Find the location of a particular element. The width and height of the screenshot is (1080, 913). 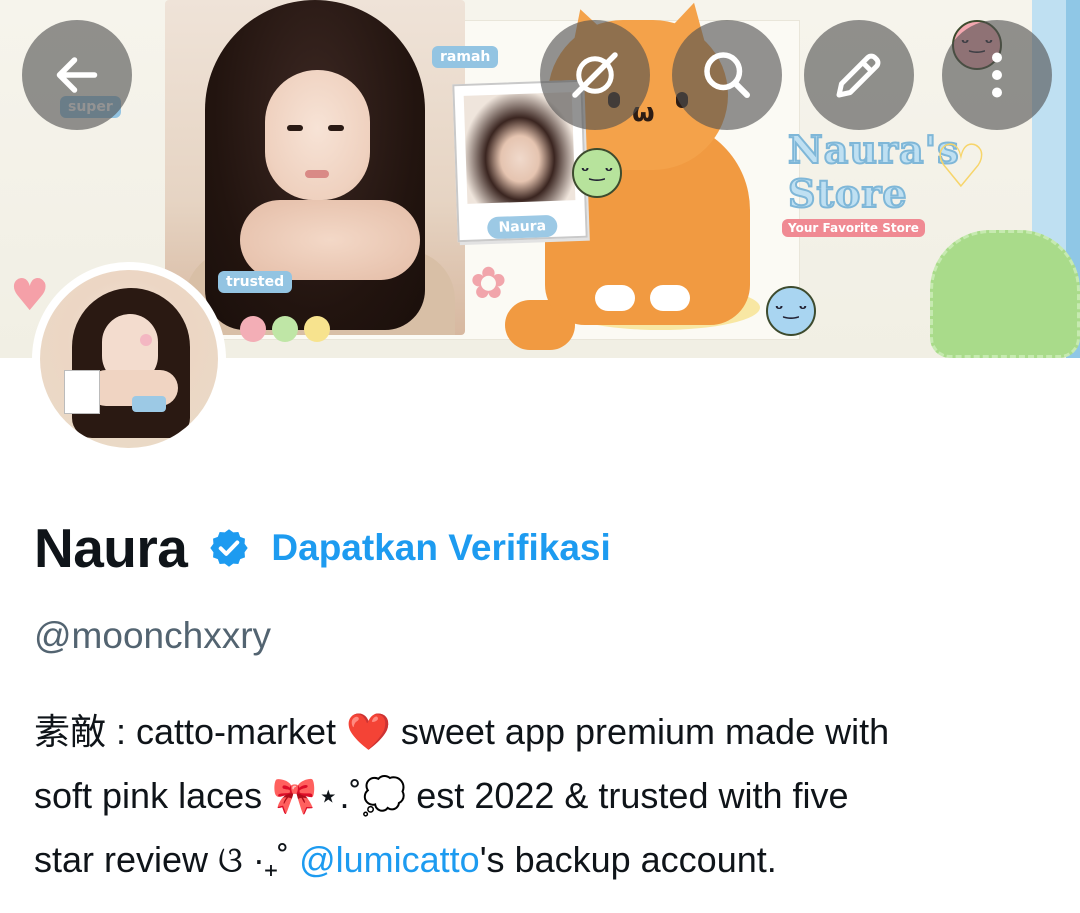

green-heart-sticker is located at coordinates (1005, 294).